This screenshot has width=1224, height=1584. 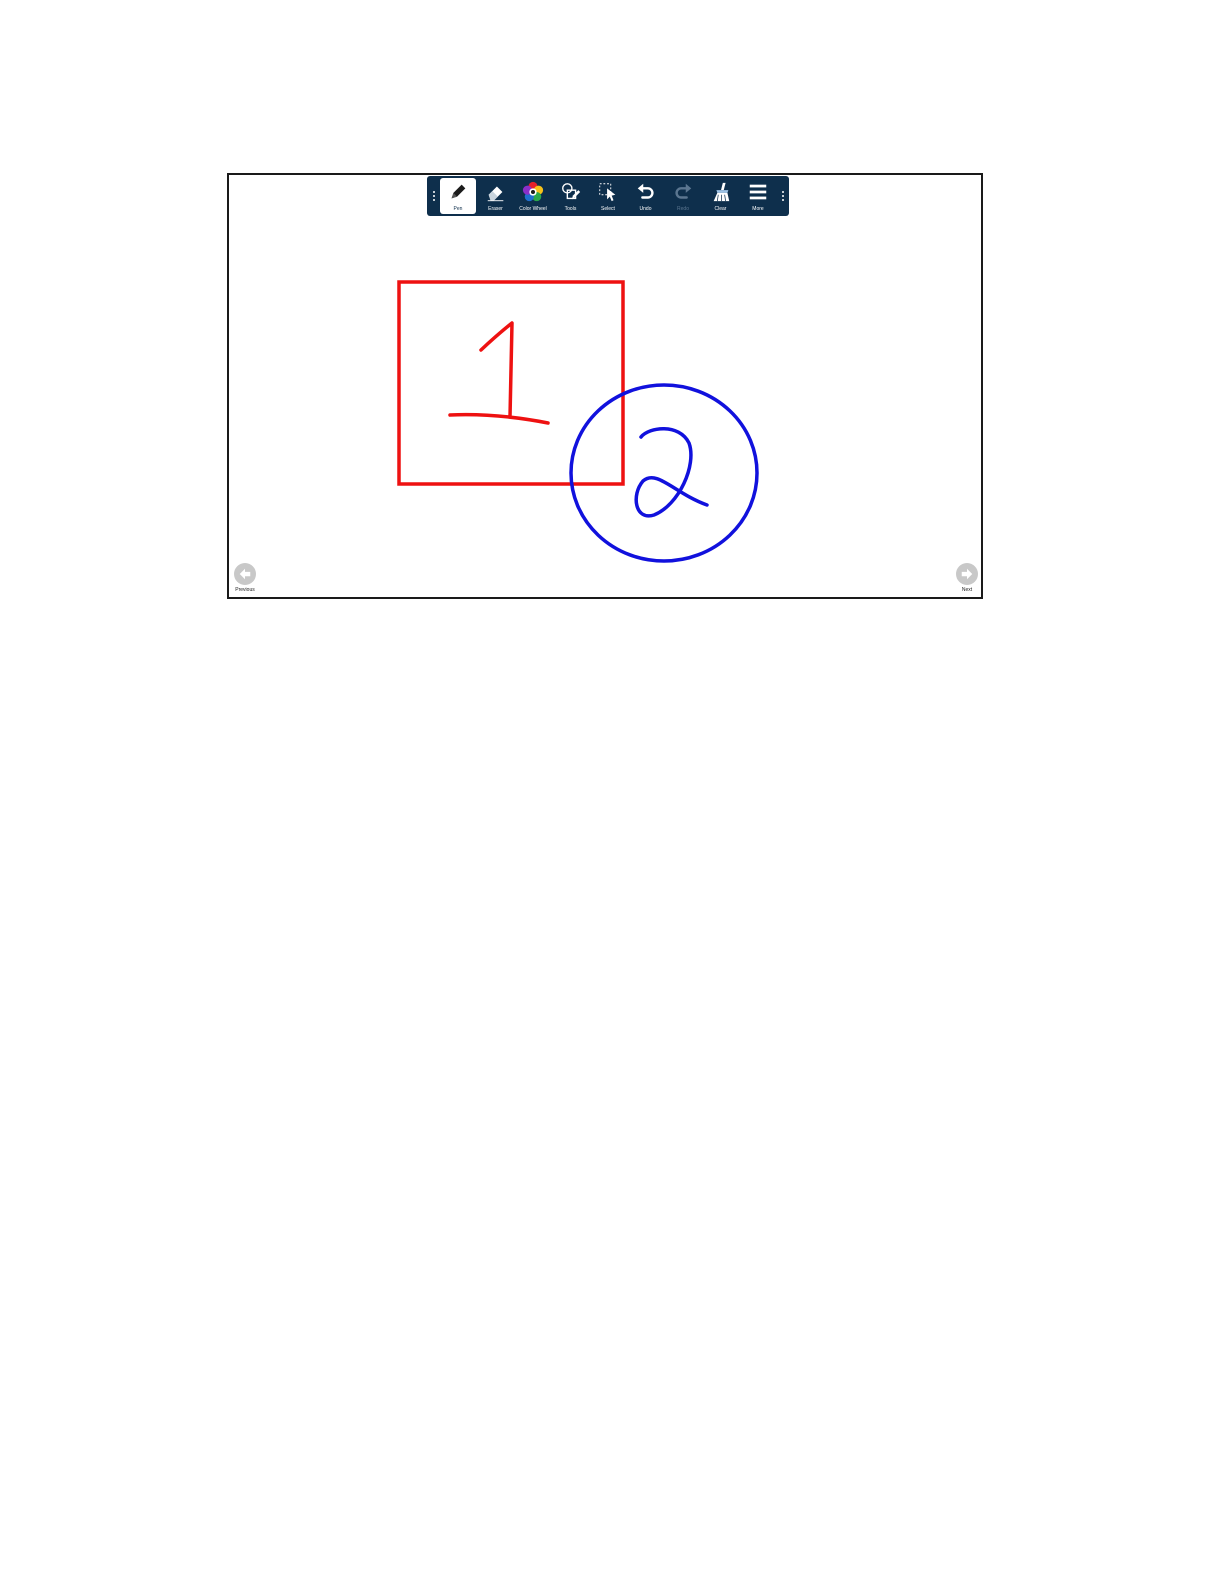 I want to click on blue-circle-stroke, so click(x=664, y=473).